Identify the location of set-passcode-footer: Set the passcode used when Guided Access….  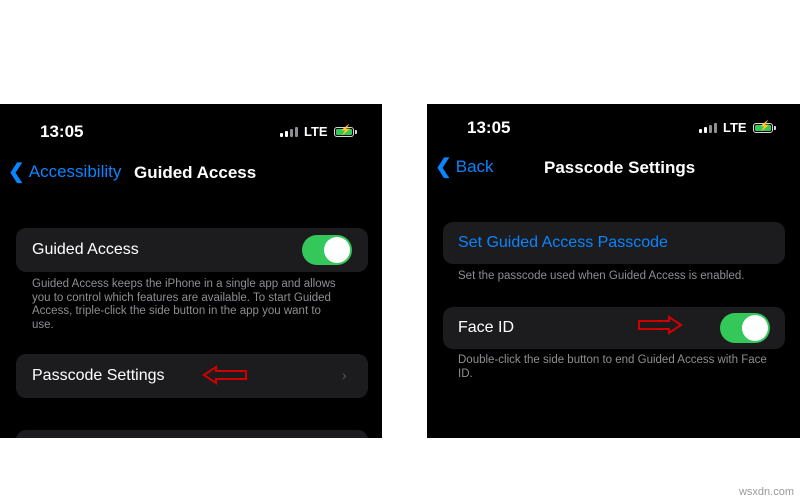
(601, 276).